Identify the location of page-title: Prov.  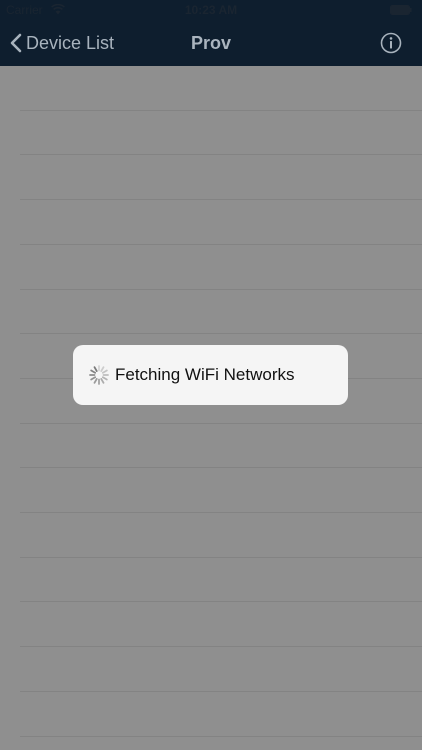
(211, 43).